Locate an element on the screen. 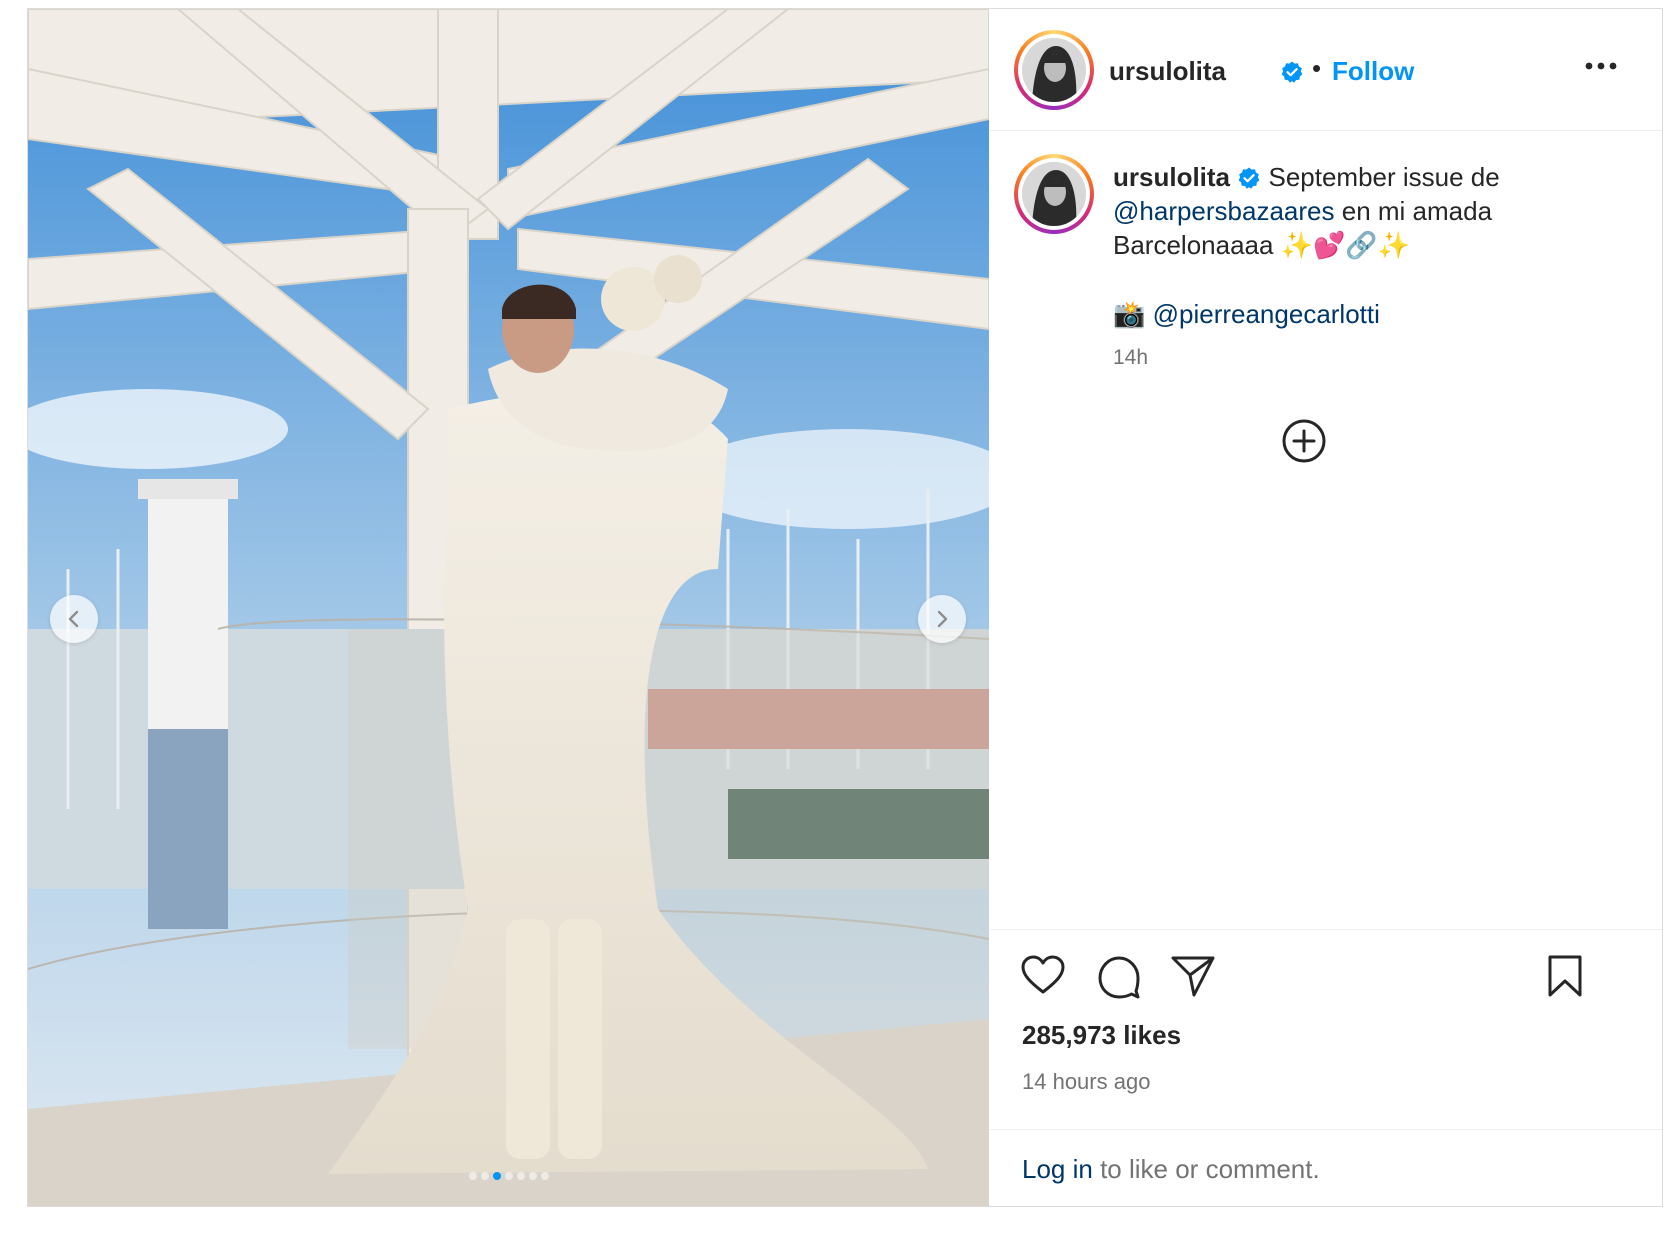 Image resolution: width=1676 pixels, height=1234 pixels. caption-username: ursulolita is located at coordinates (1171, 177).